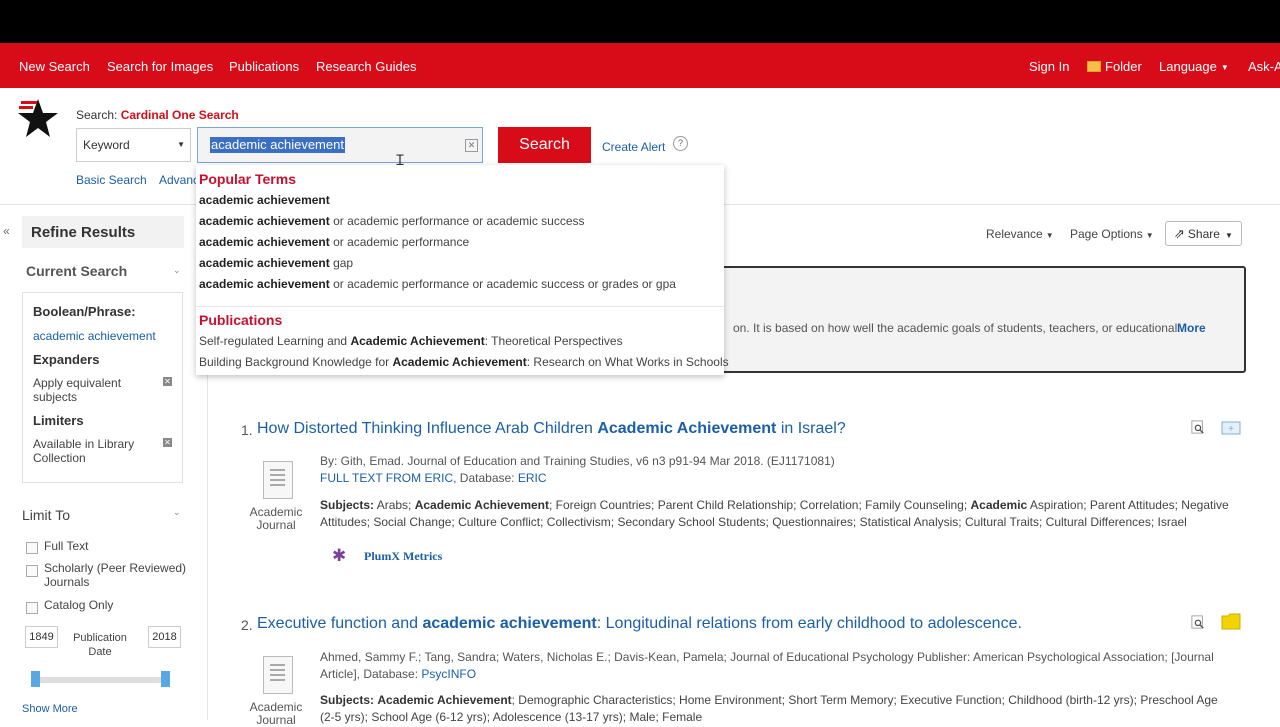  What do you see at coordinates (76, 271) in the screenshot?
I see `current-search-title: Current Search` at bounding box center [76, 271].